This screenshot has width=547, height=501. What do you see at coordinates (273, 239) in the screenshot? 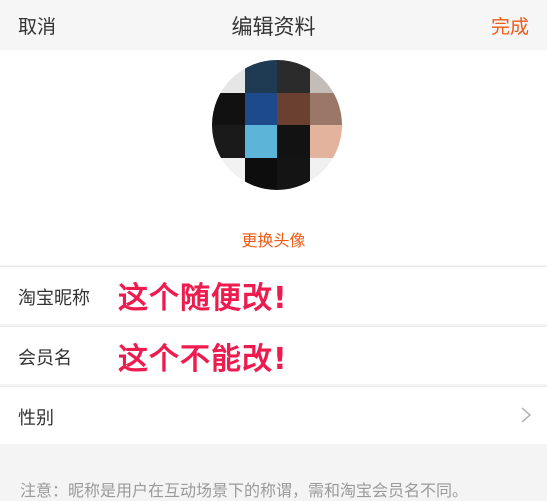
I see `change-avatar-link: 更换头像` at bounding box center [273, 239].